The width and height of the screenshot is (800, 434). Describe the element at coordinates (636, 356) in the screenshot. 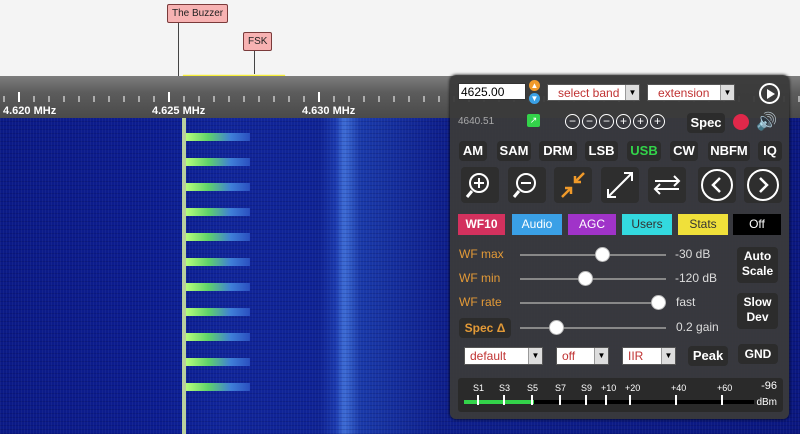

I see `filter-select-value: IIR` at that location.